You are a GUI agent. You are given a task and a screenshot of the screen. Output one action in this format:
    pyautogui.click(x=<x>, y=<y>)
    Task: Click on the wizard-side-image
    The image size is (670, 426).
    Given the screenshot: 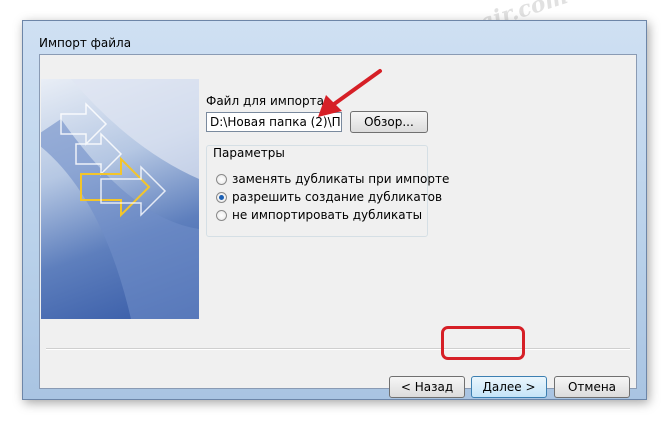 What is the action you would take?
    pyautogui.click(x=120, y=199)
    